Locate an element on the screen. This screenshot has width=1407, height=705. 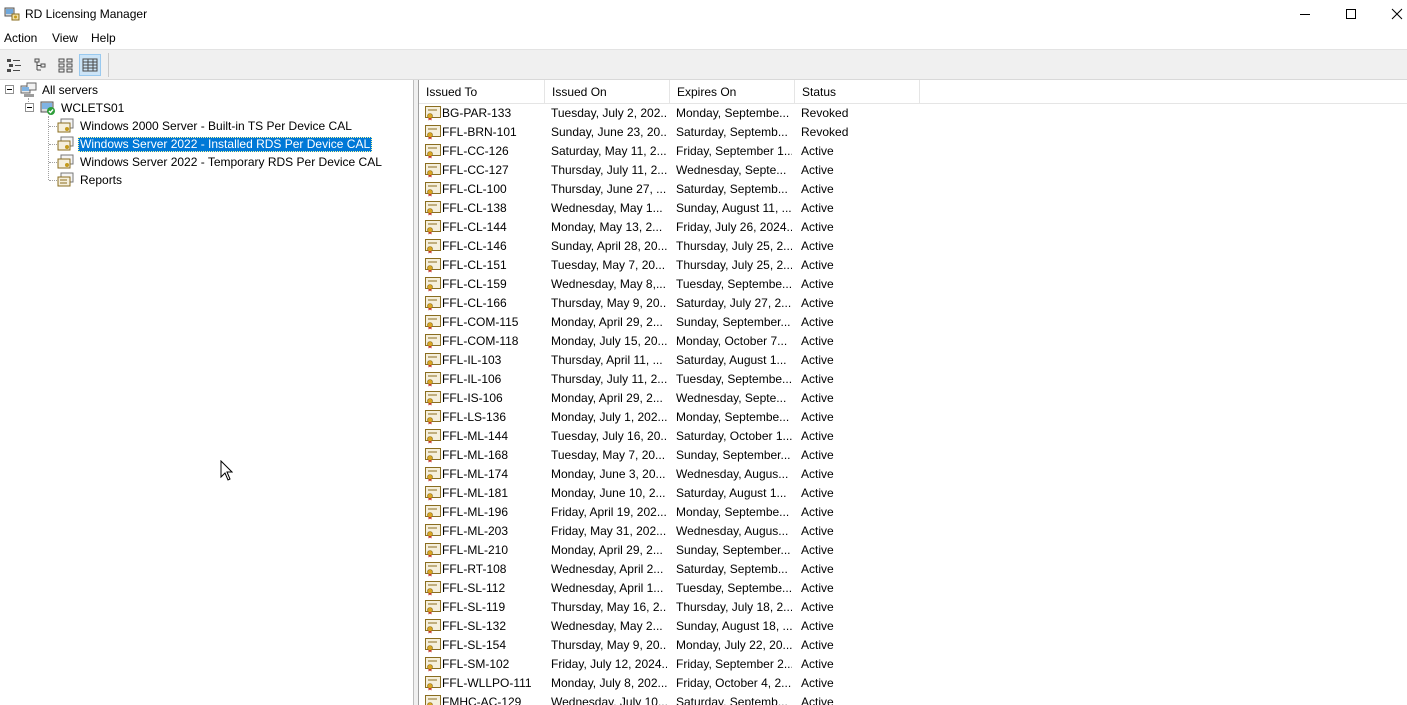
tree-node-all-servers: All servers is located at coordinates (60, 90).